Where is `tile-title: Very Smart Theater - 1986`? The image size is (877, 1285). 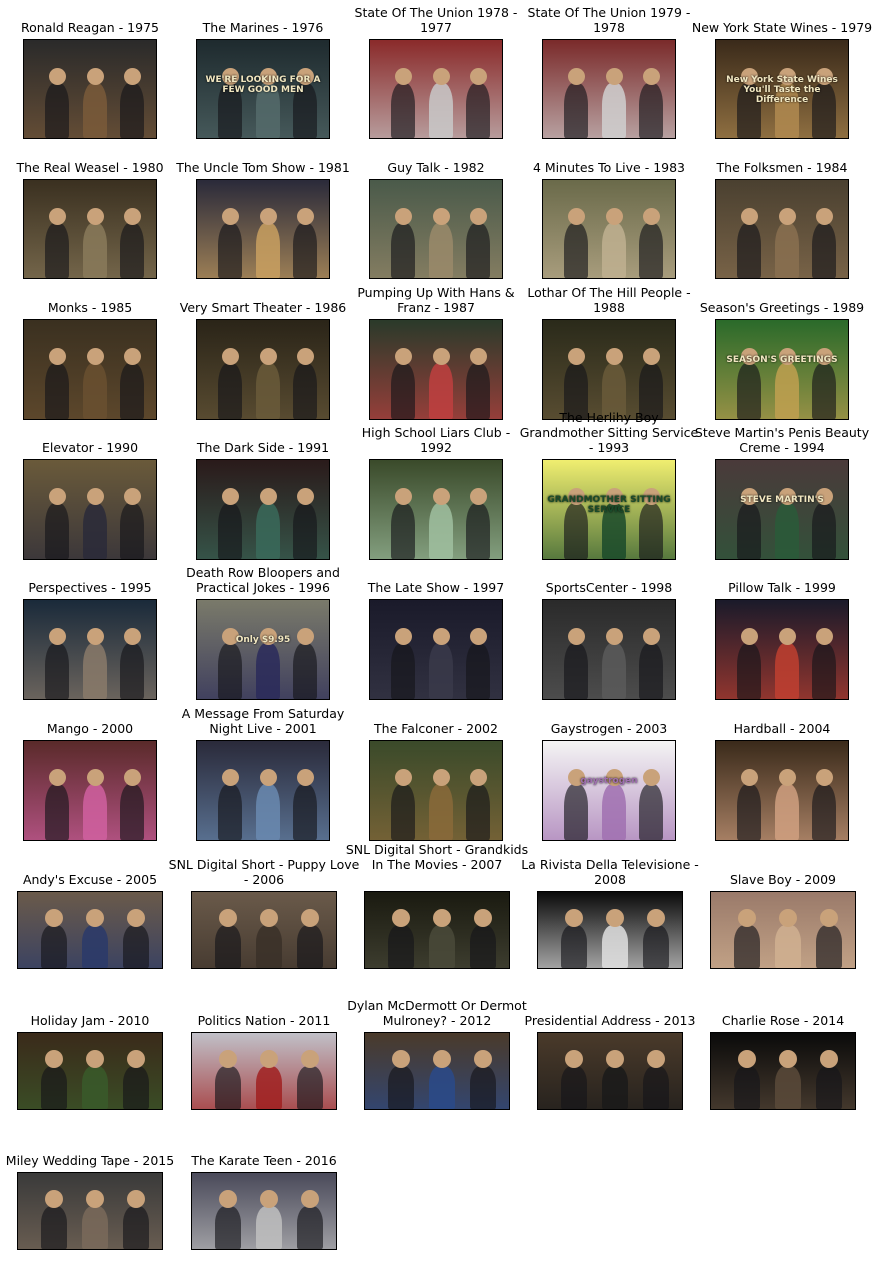
tile-title: Very Smart Theater - 1986 is located at coordinates (263, 307).